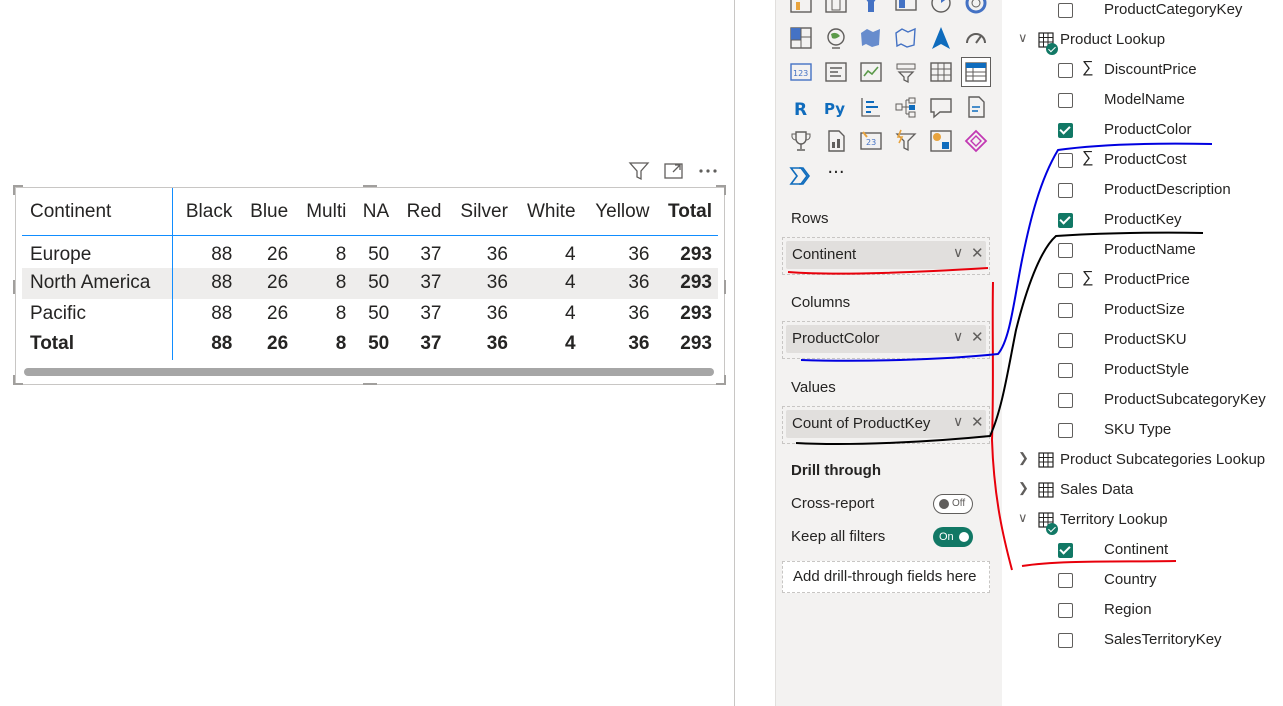  What do you see at coordinates (886, 256) in the screenshot?
I see `rows-well: Continent ∨ ✕` at bounding box center [886, 256].